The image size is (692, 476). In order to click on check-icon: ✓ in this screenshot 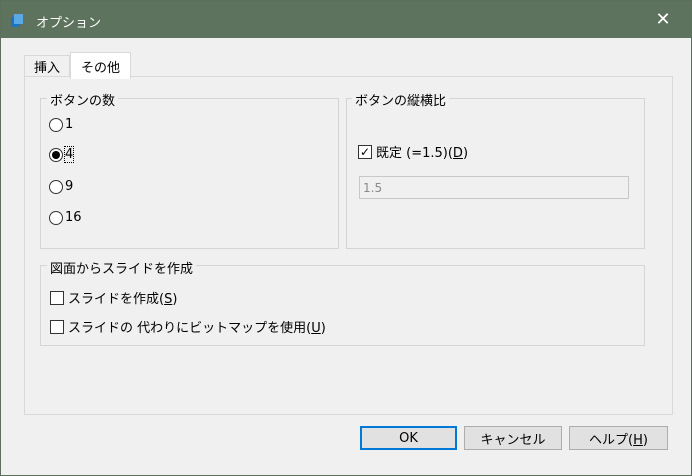, I will do `click(365, 151)`.